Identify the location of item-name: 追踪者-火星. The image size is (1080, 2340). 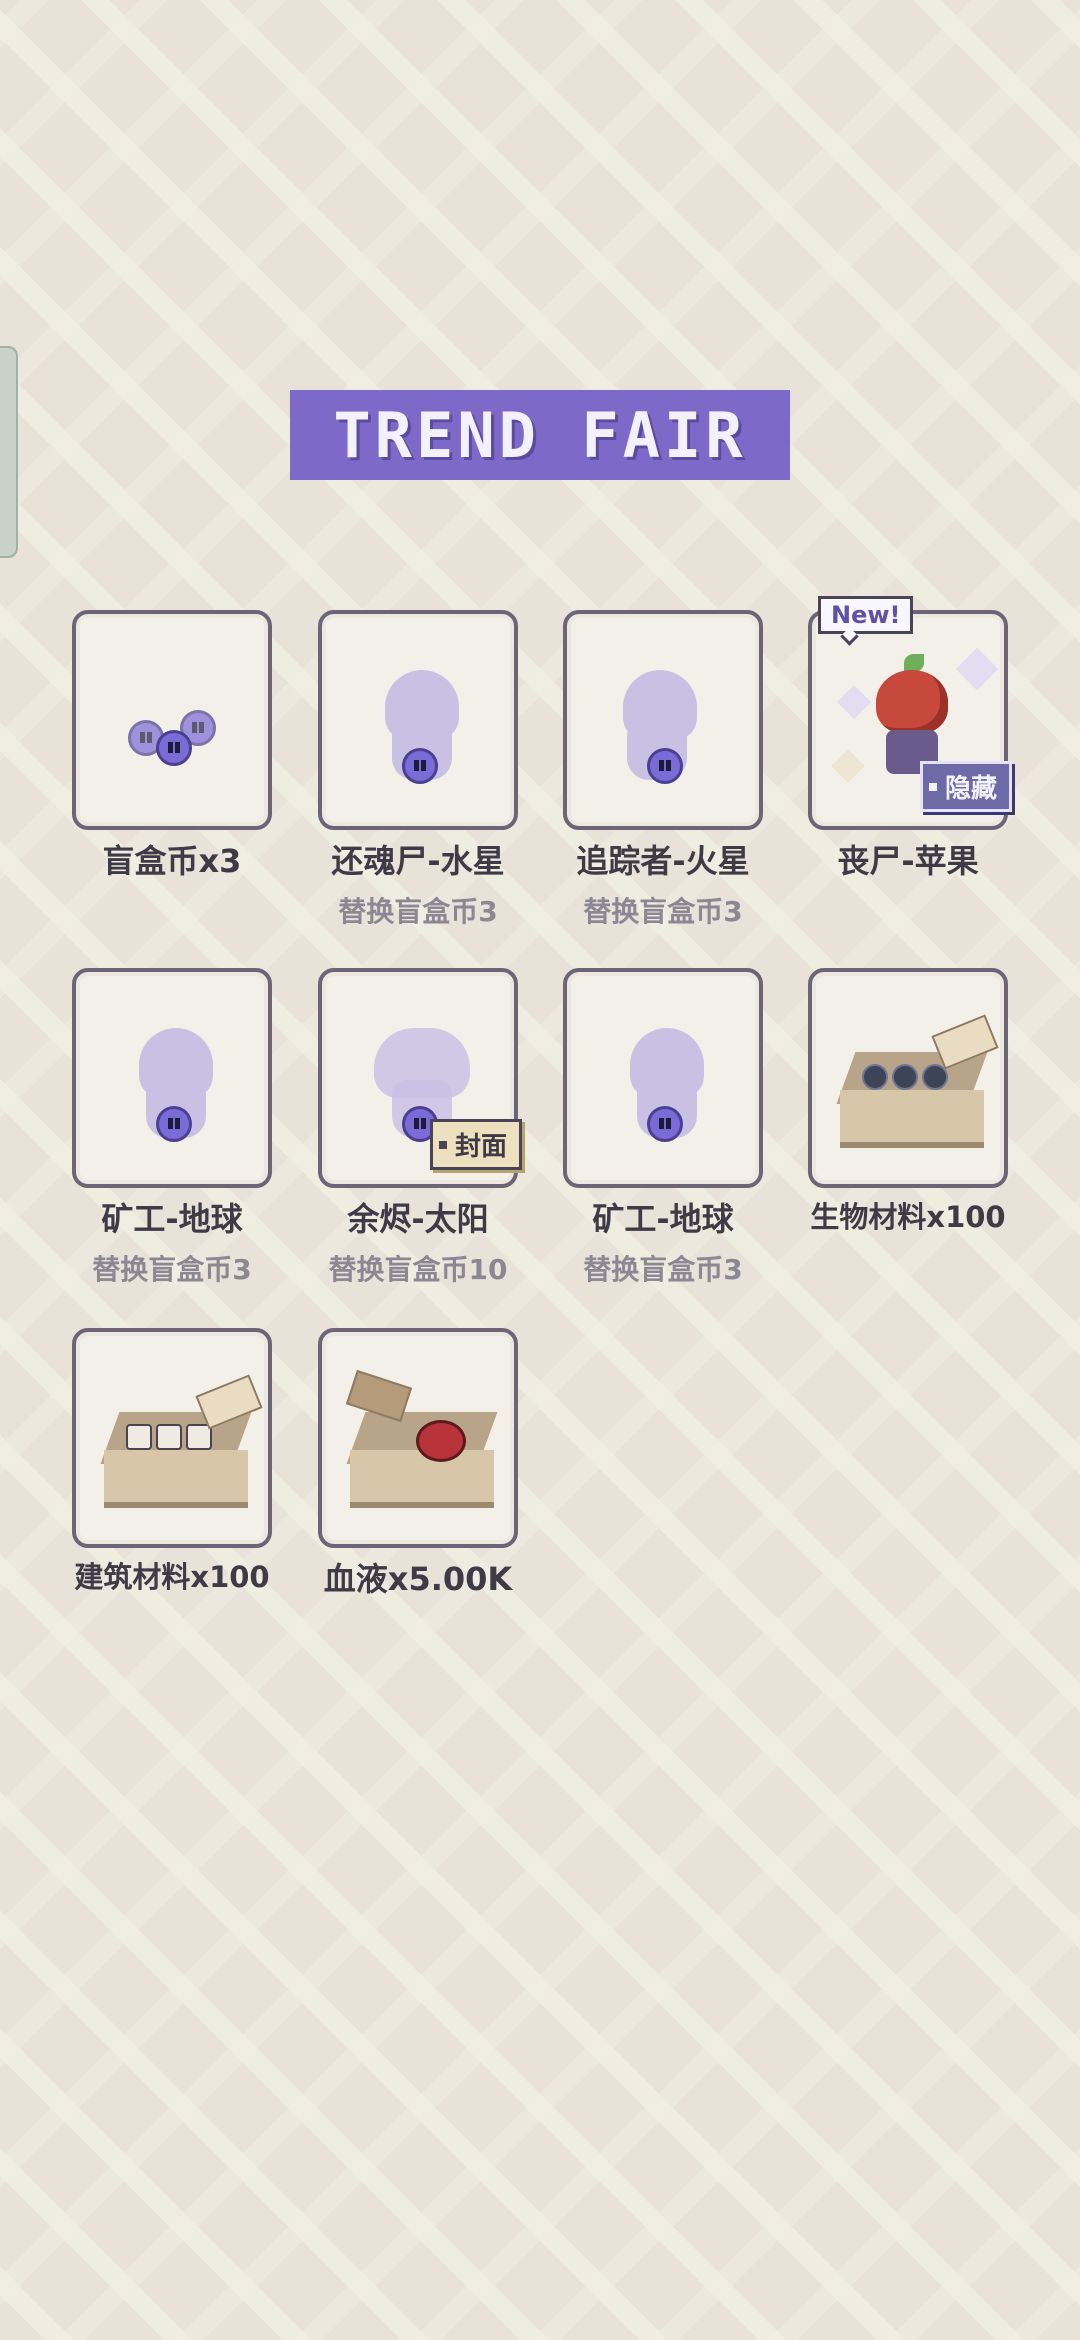
(663, 861).